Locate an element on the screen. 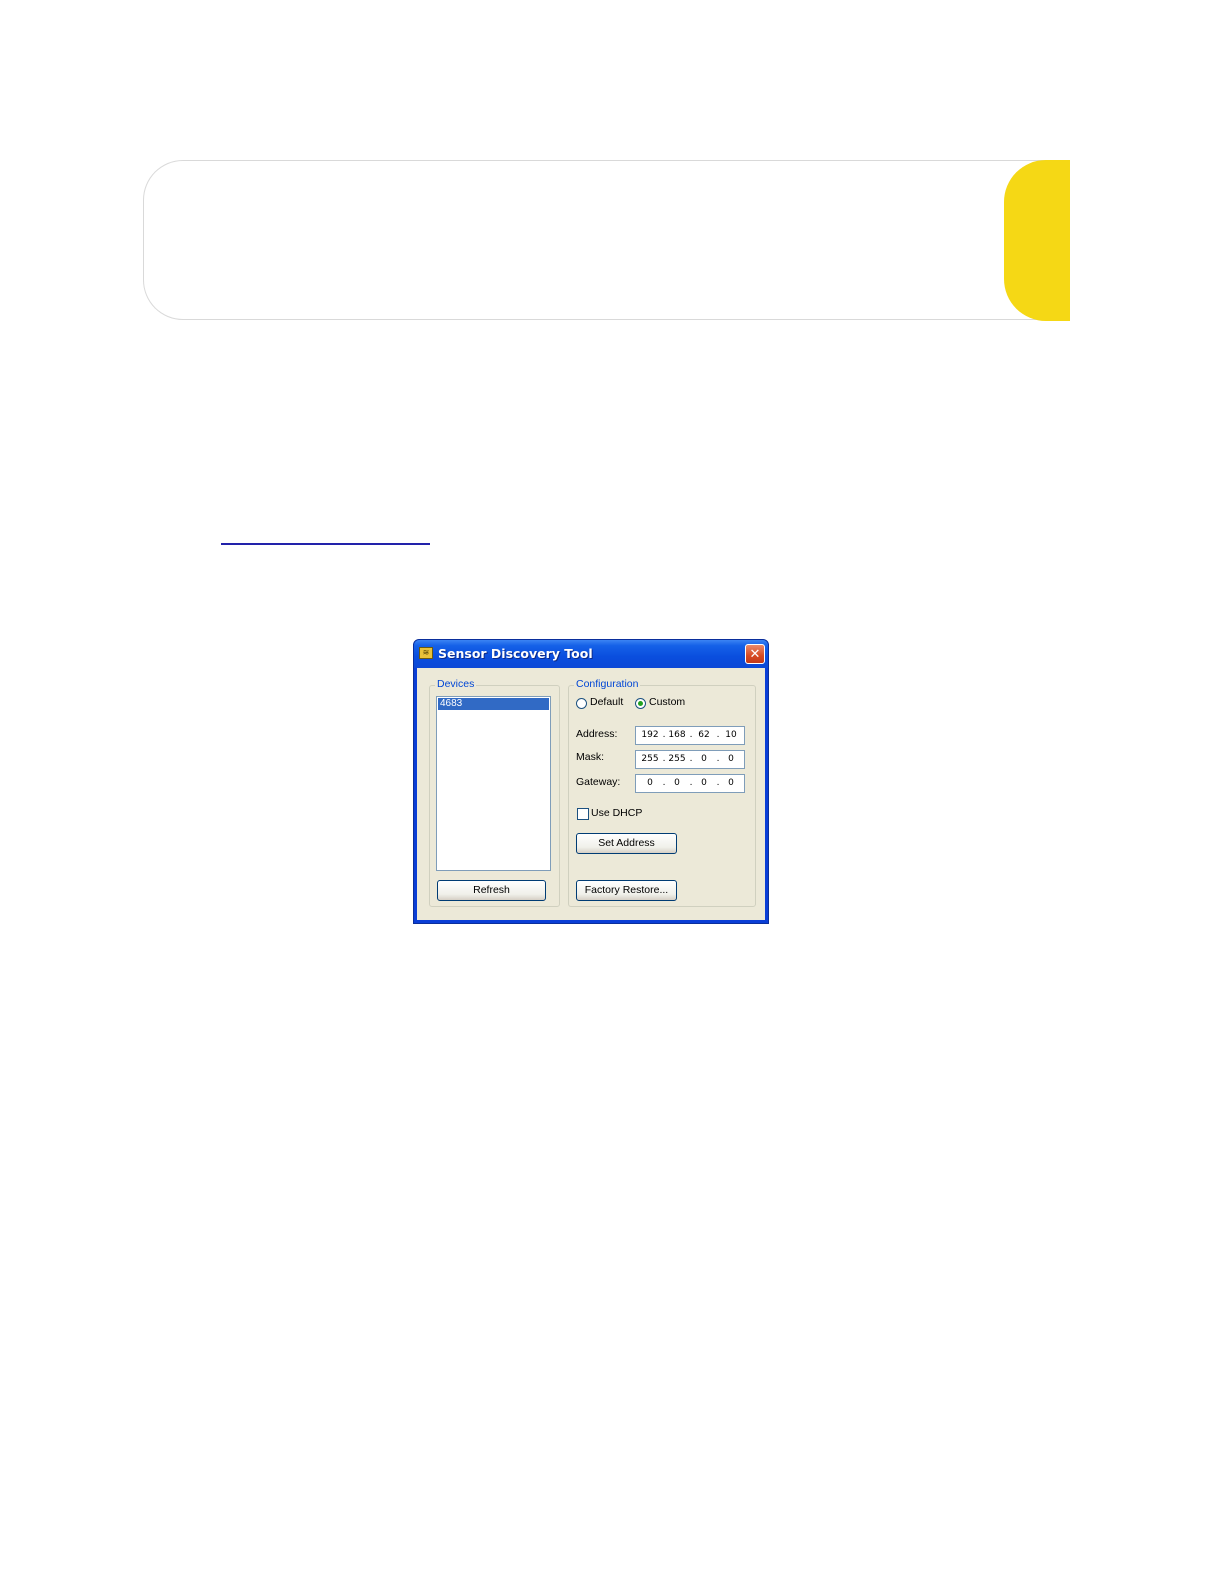  configuration-group-label: Configuration is located at coordinates (607, 684).